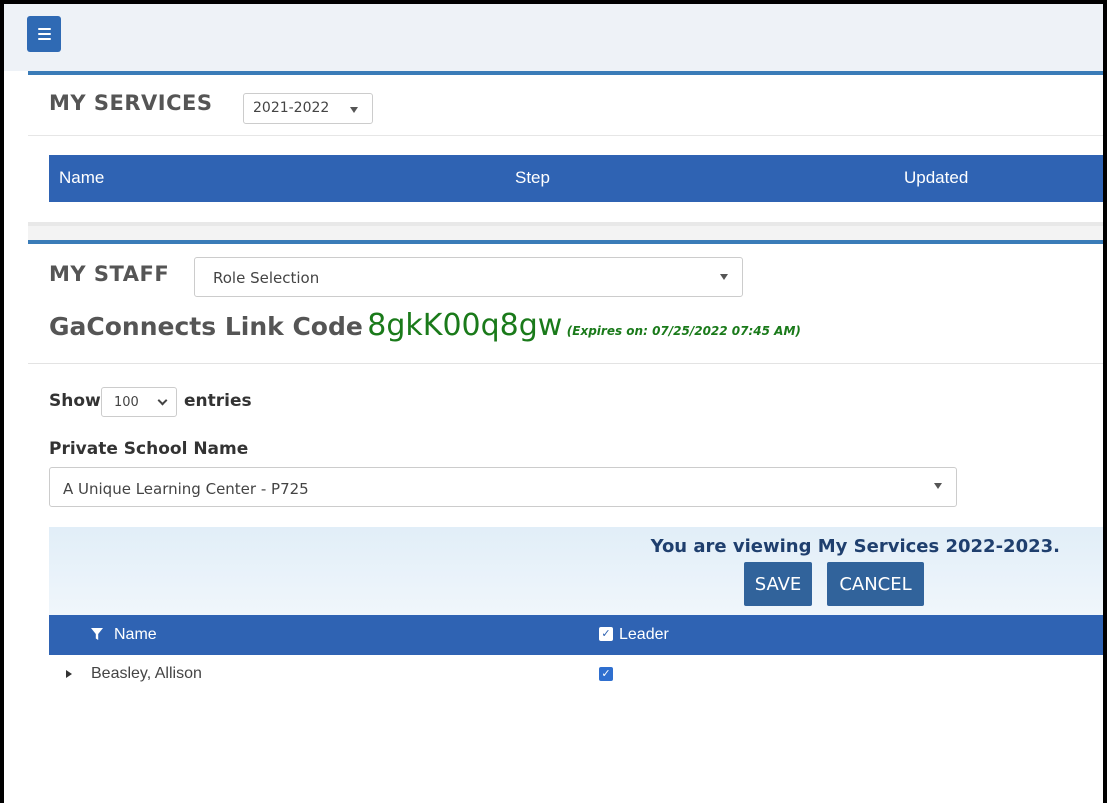  Describe the element at coordinates (206, 326) in the screenshot. I see `link-code-label: GaConnects Link Code` at that location.